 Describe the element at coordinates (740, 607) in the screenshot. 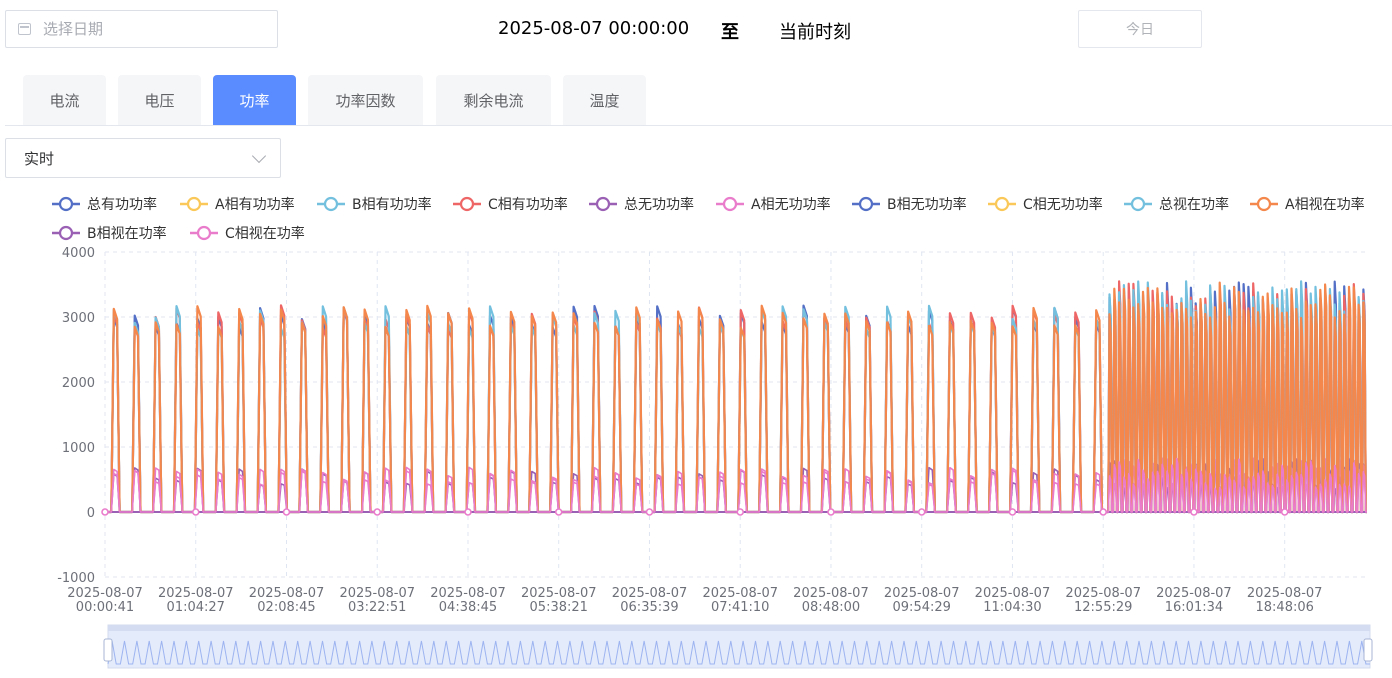

I see `x-tick-time: 07:41:10` at that location.